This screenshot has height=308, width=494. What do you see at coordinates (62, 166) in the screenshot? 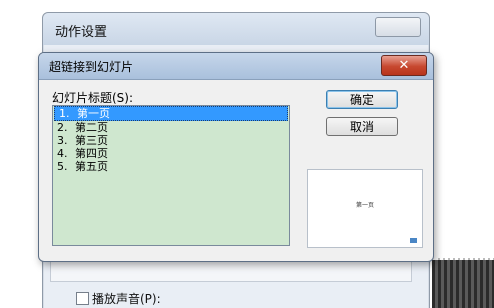
I see `list-item-number: 5.` at bounding box center [62, 166].